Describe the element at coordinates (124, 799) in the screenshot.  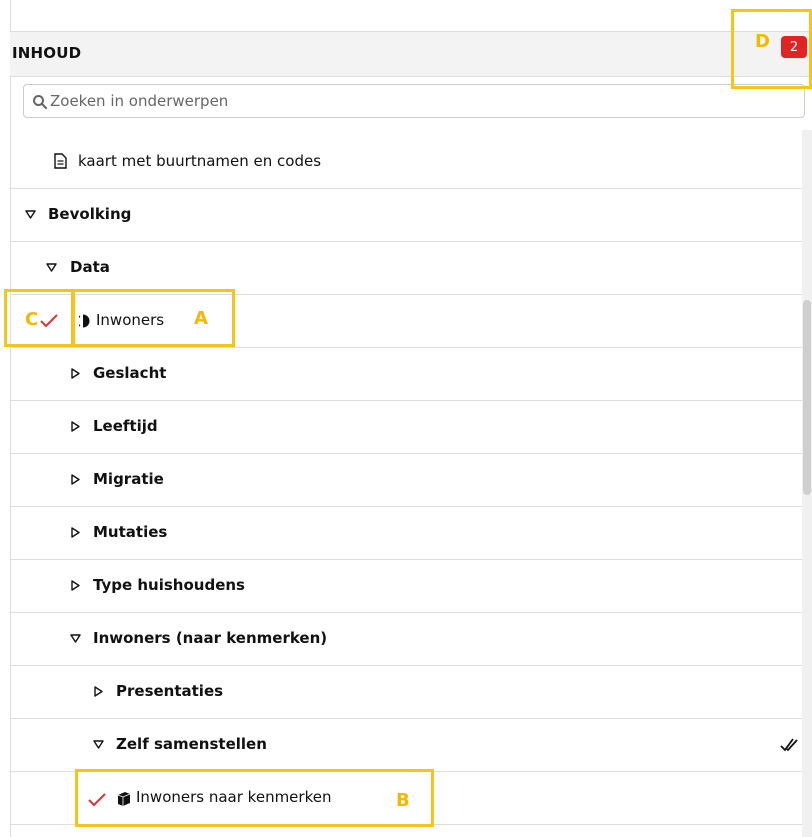
I see `cube-icon` at that location.